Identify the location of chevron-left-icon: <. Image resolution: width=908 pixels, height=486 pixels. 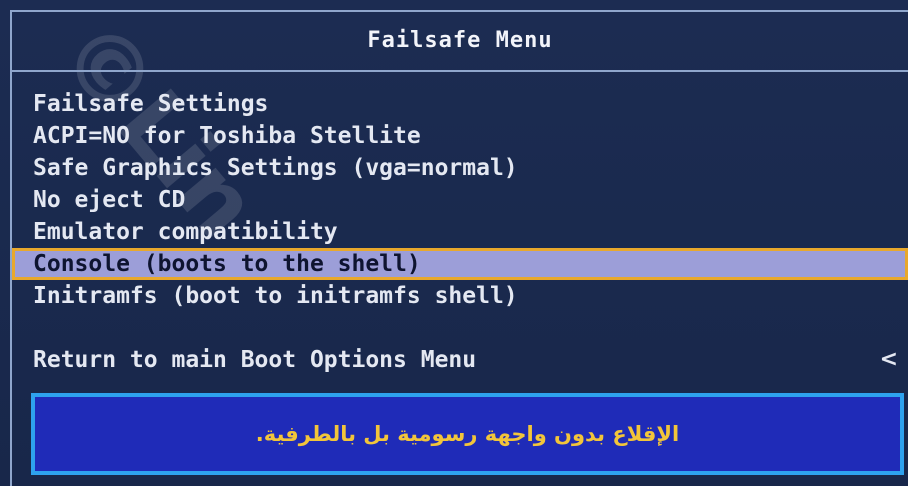
(888, 359).